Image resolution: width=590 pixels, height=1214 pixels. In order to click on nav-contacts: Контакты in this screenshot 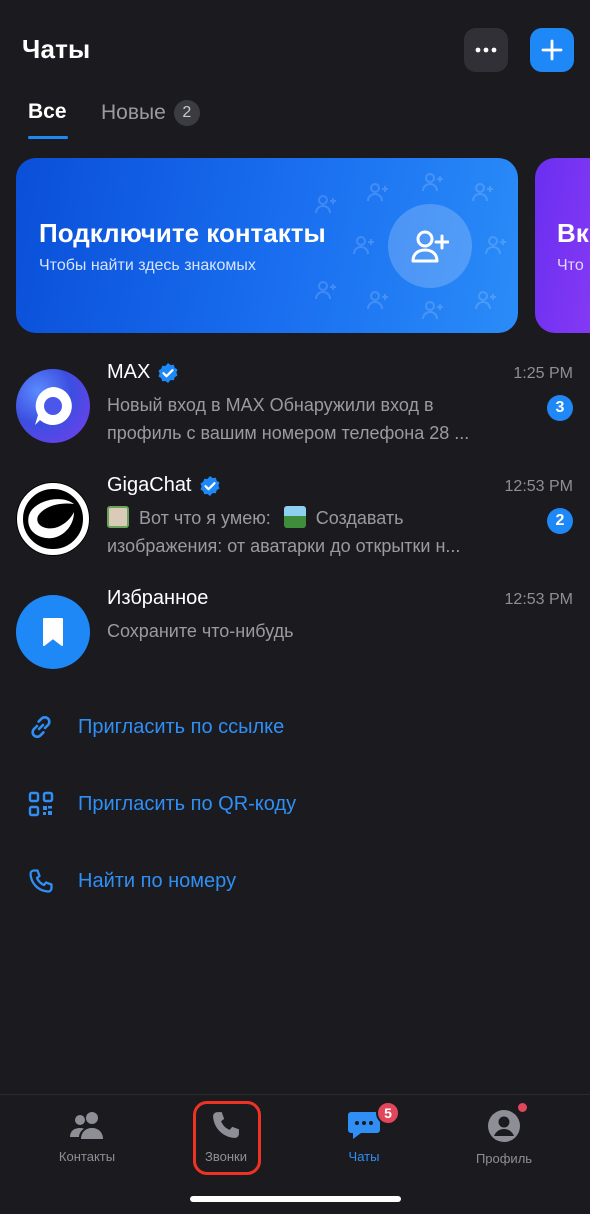, I will do `click(87, 1136)`.